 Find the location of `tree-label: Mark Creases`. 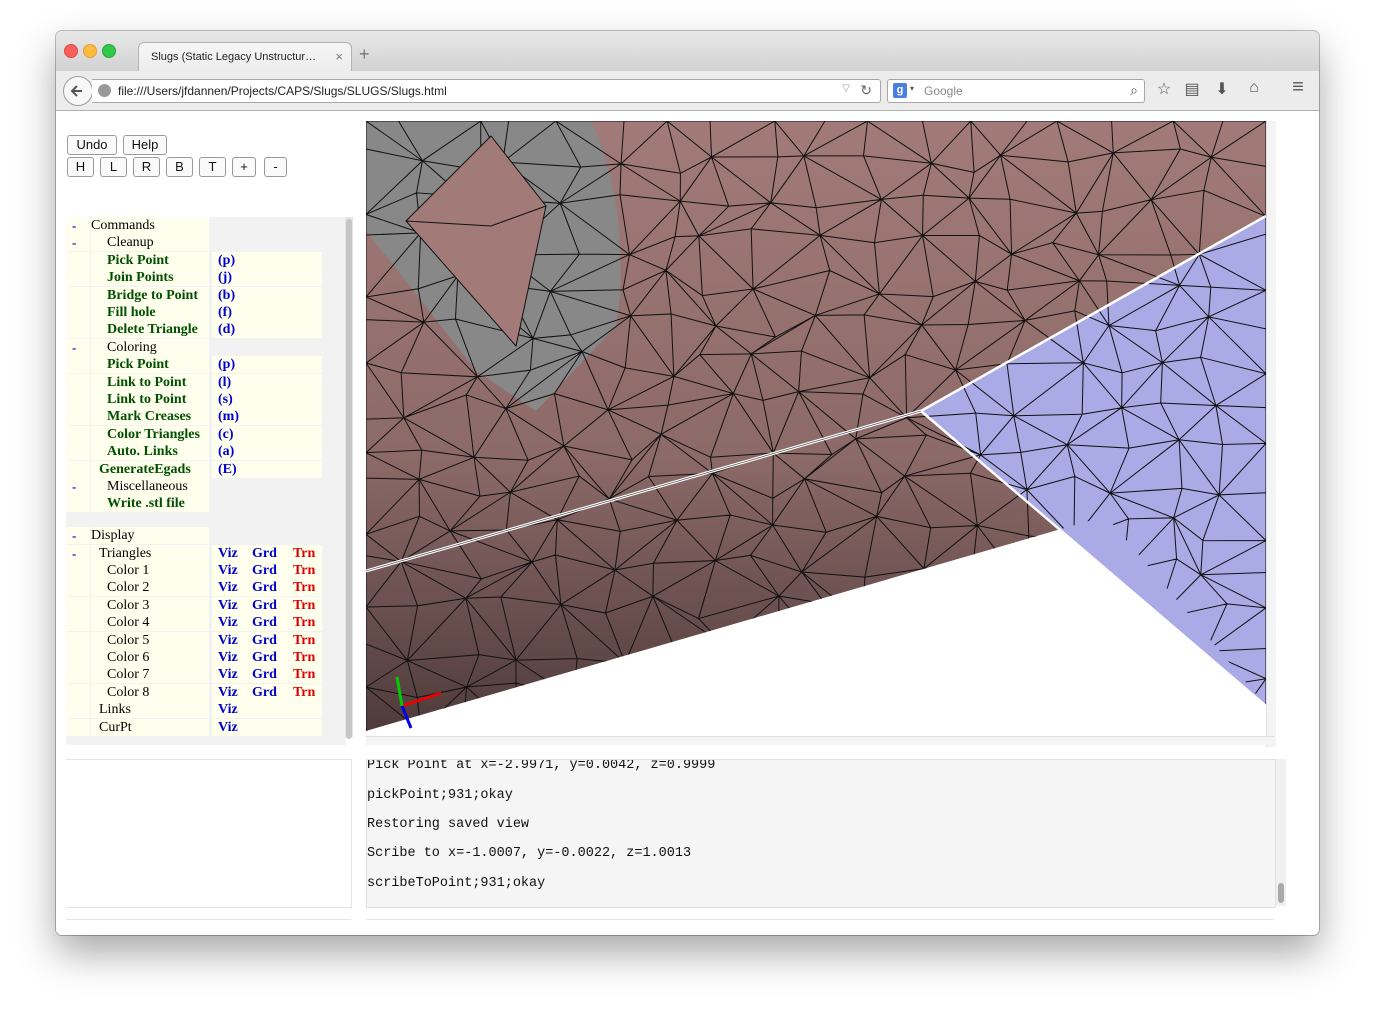

tree-label: Mark Creases is located at coordinates (150, 416).